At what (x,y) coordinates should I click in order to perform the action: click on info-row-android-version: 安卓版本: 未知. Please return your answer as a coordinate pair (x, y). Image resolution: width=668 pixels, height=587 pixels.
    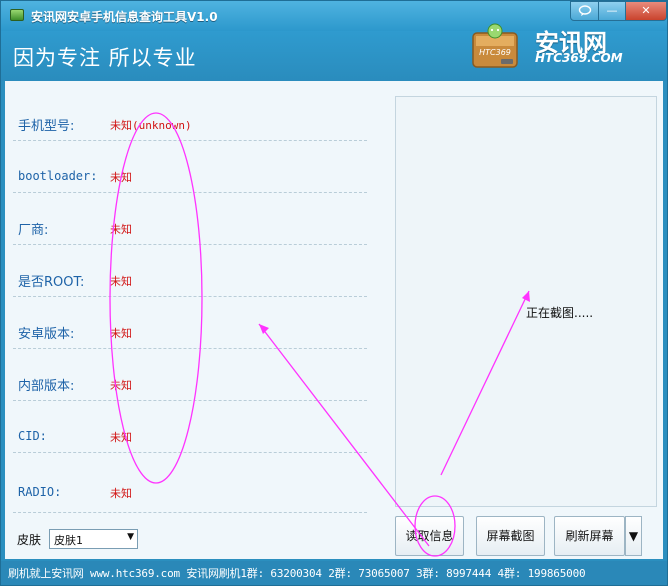
    Looking at the image, I should click on (190, 323).